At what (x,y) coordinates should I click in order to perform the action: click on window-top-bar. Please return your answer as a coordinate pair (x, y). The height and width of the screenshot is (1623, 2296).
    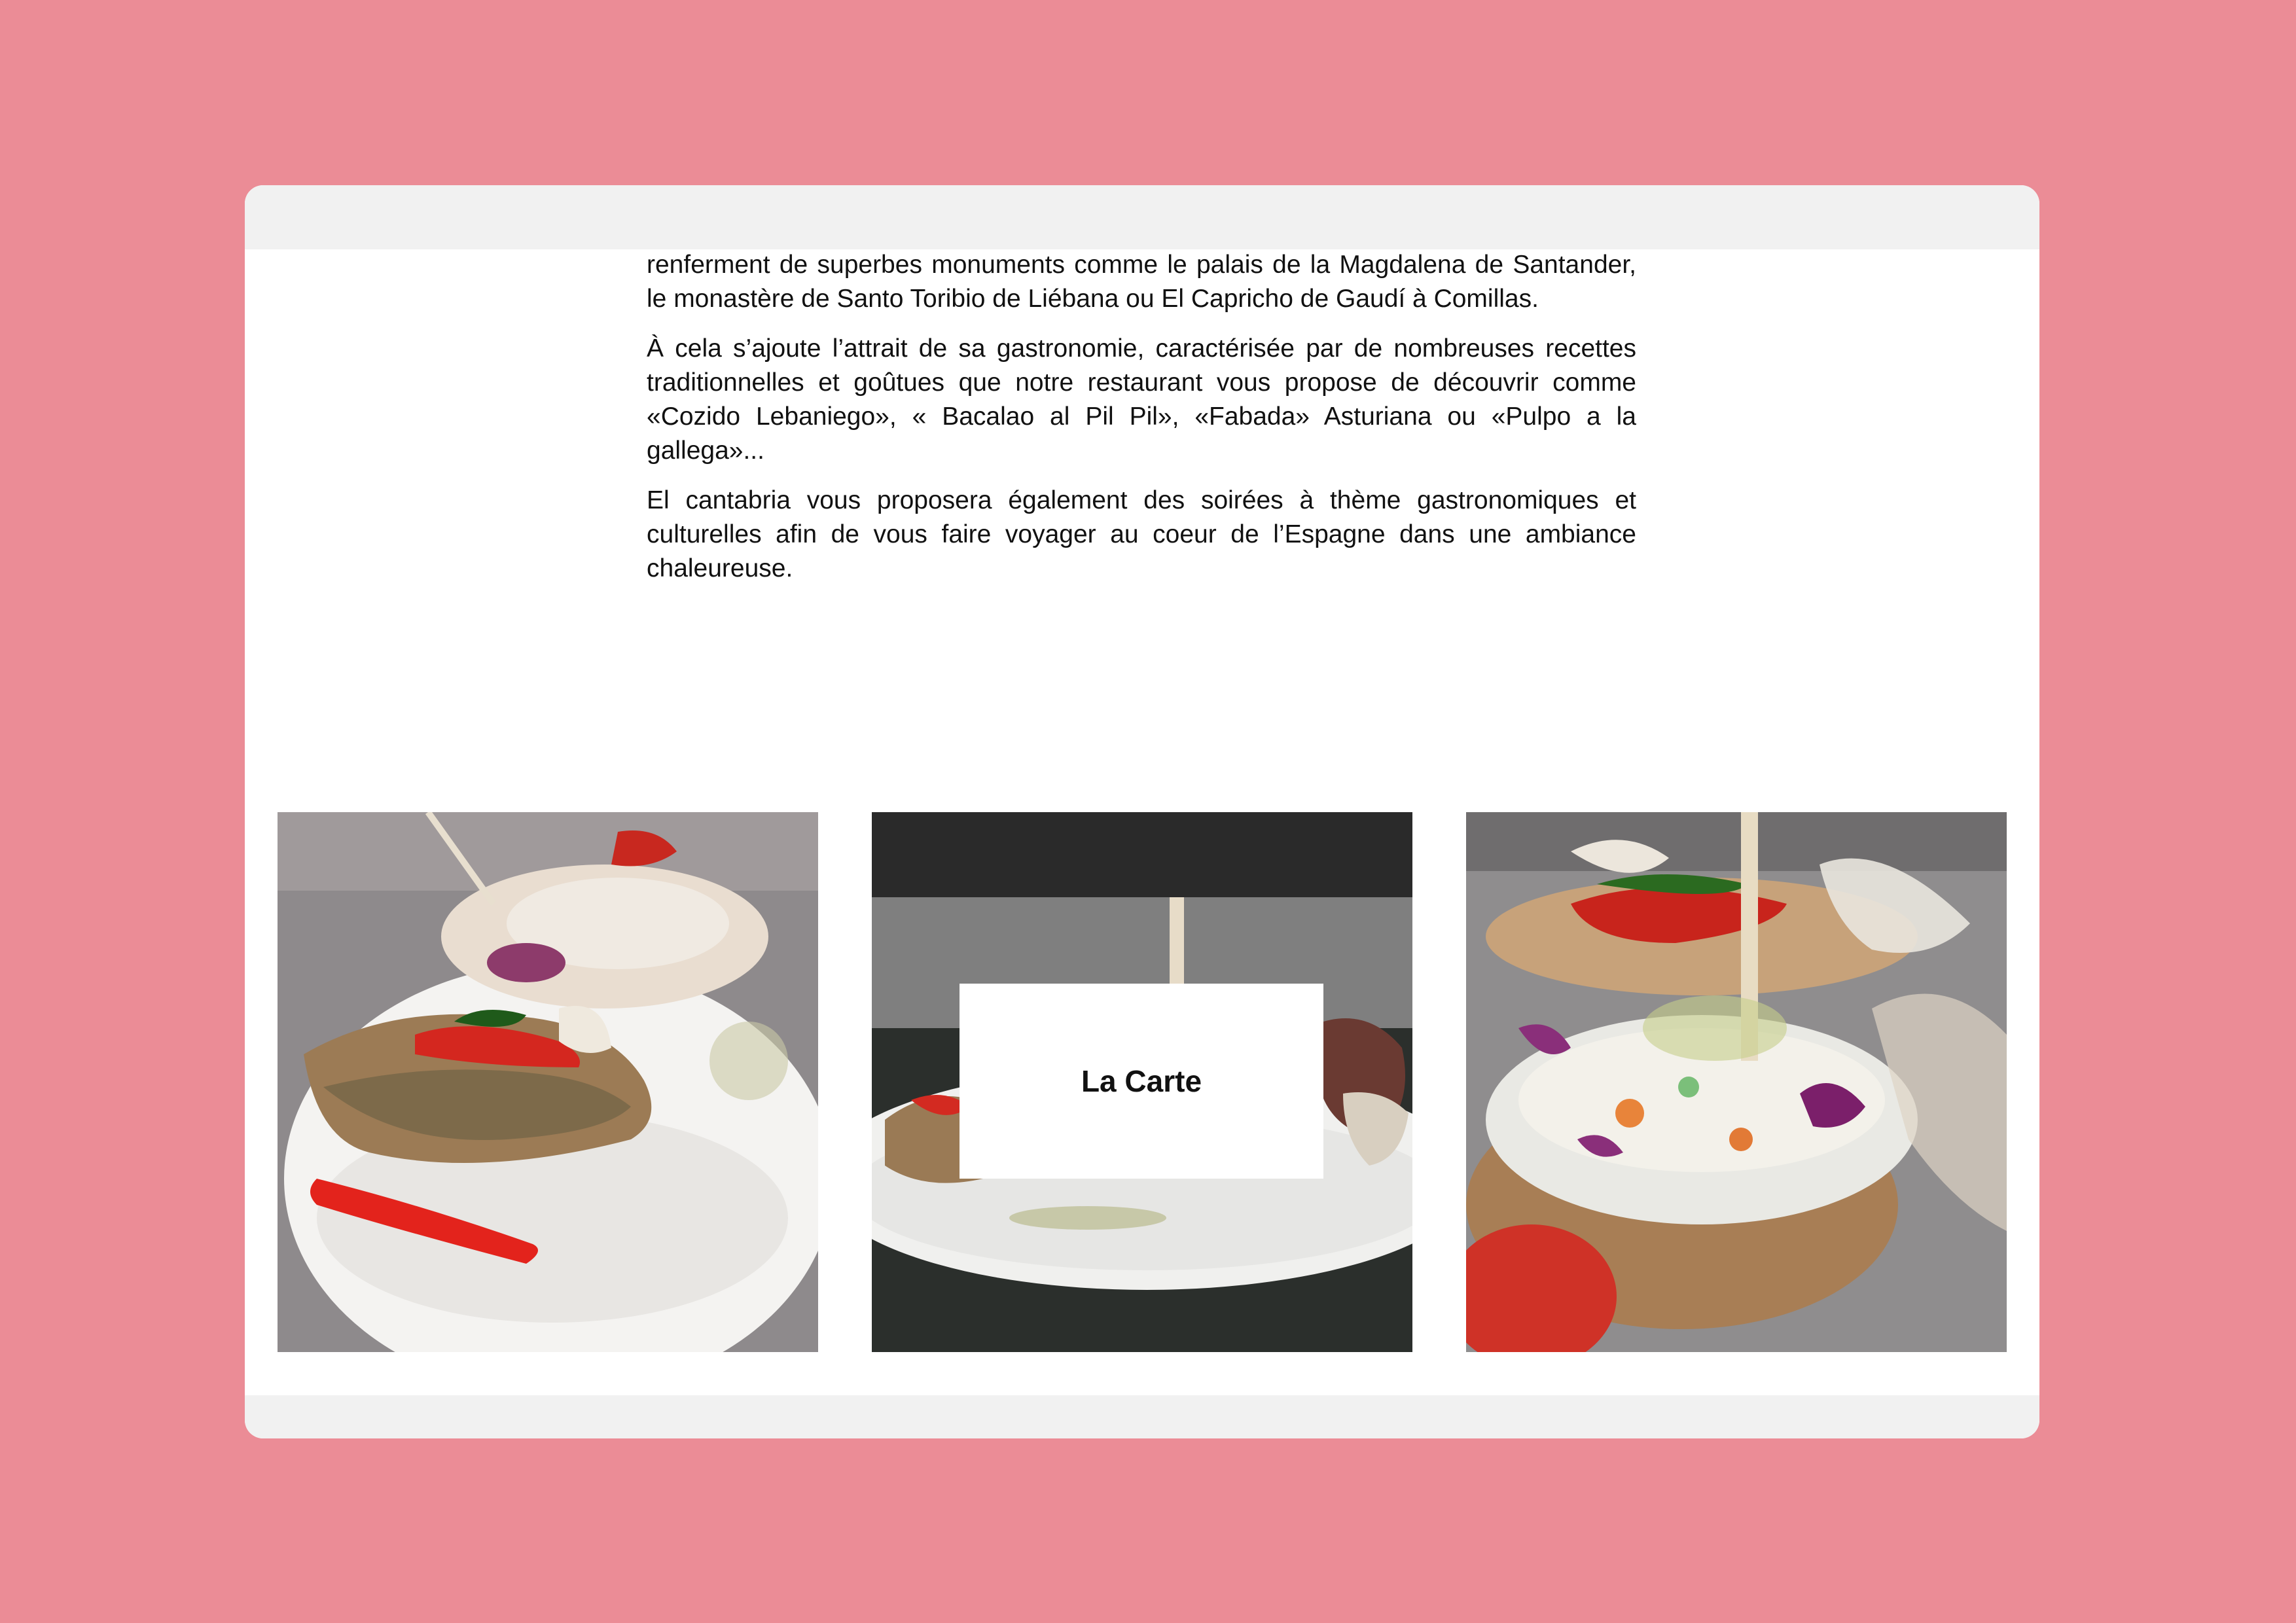
    Looking at the image, I should click on (1142, 217).